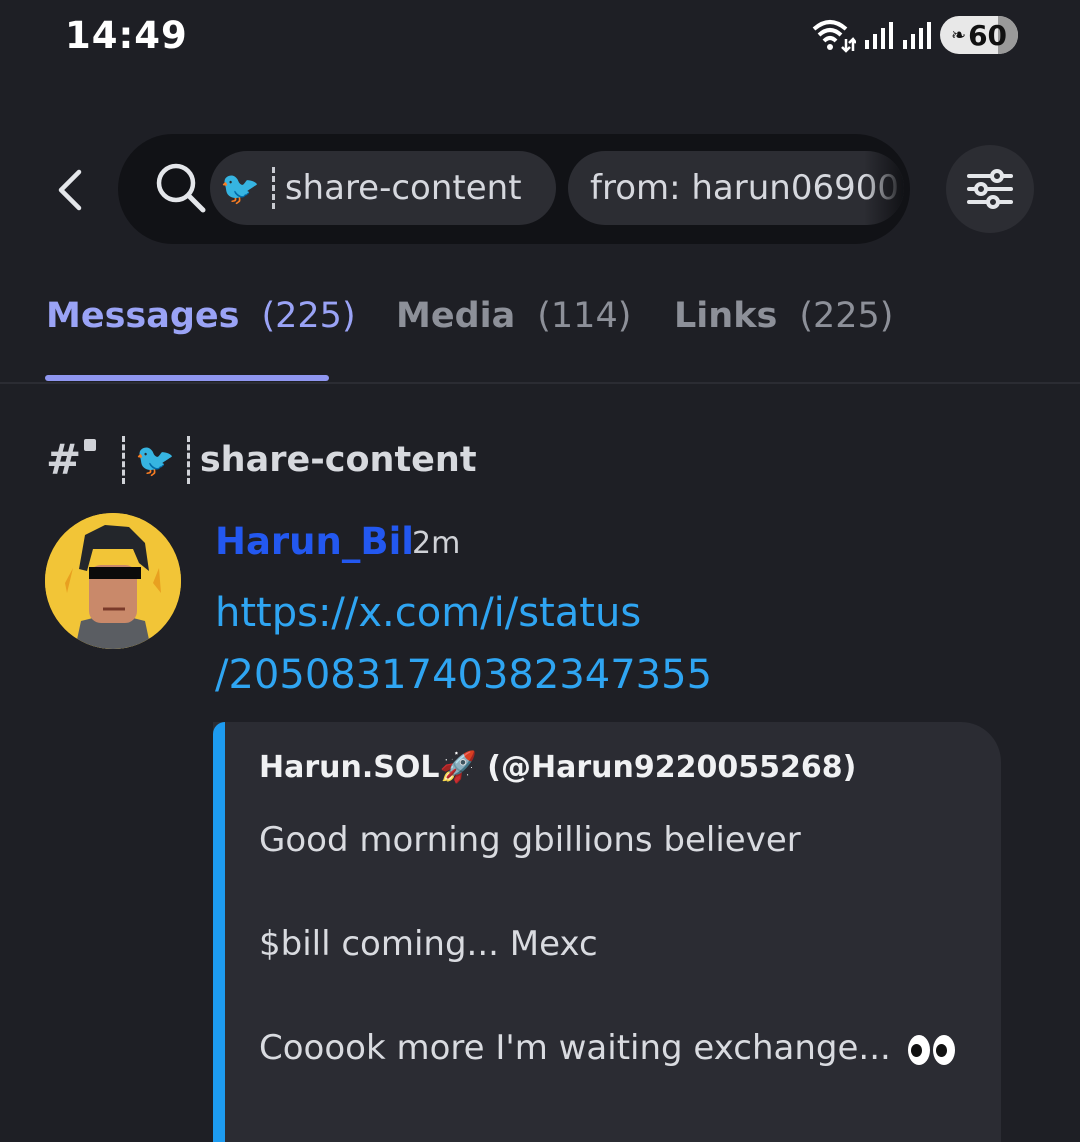 Image resolution: width=1080 pixels, height=1142 pixels. Describe the element at coordinates (428, 944) in the screenshot. I see `embed-text-line: $bill coming... Mexc` at that location.